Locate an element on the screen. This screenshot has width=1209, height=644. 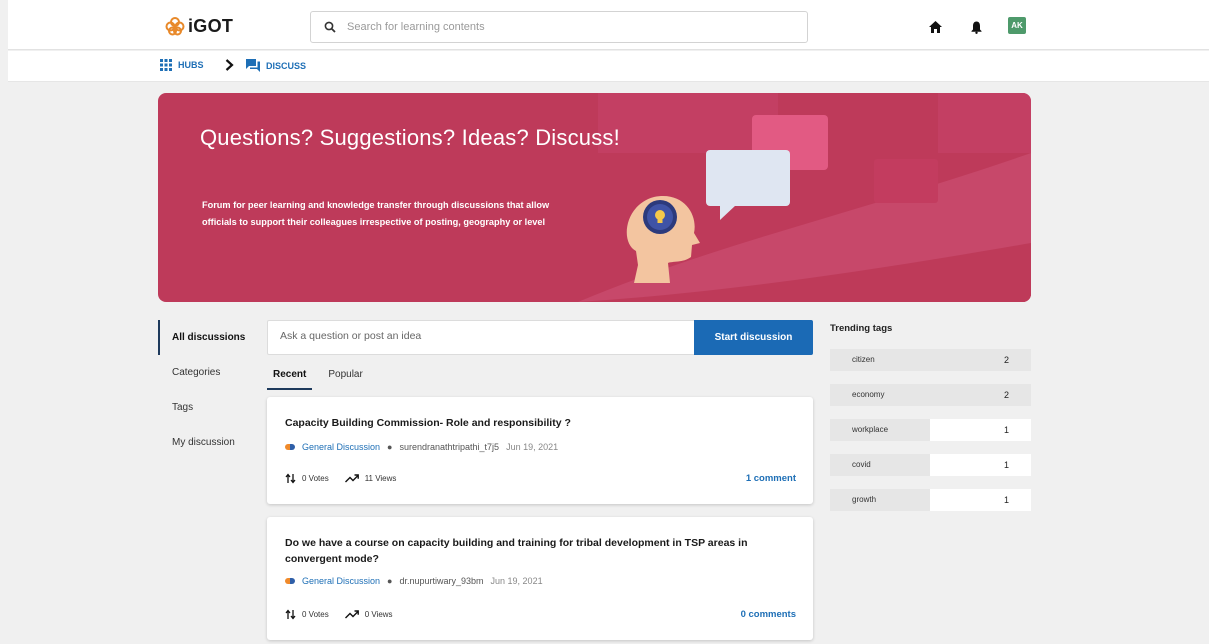
chat-bubble-icon is located at coordinates (748, 185).